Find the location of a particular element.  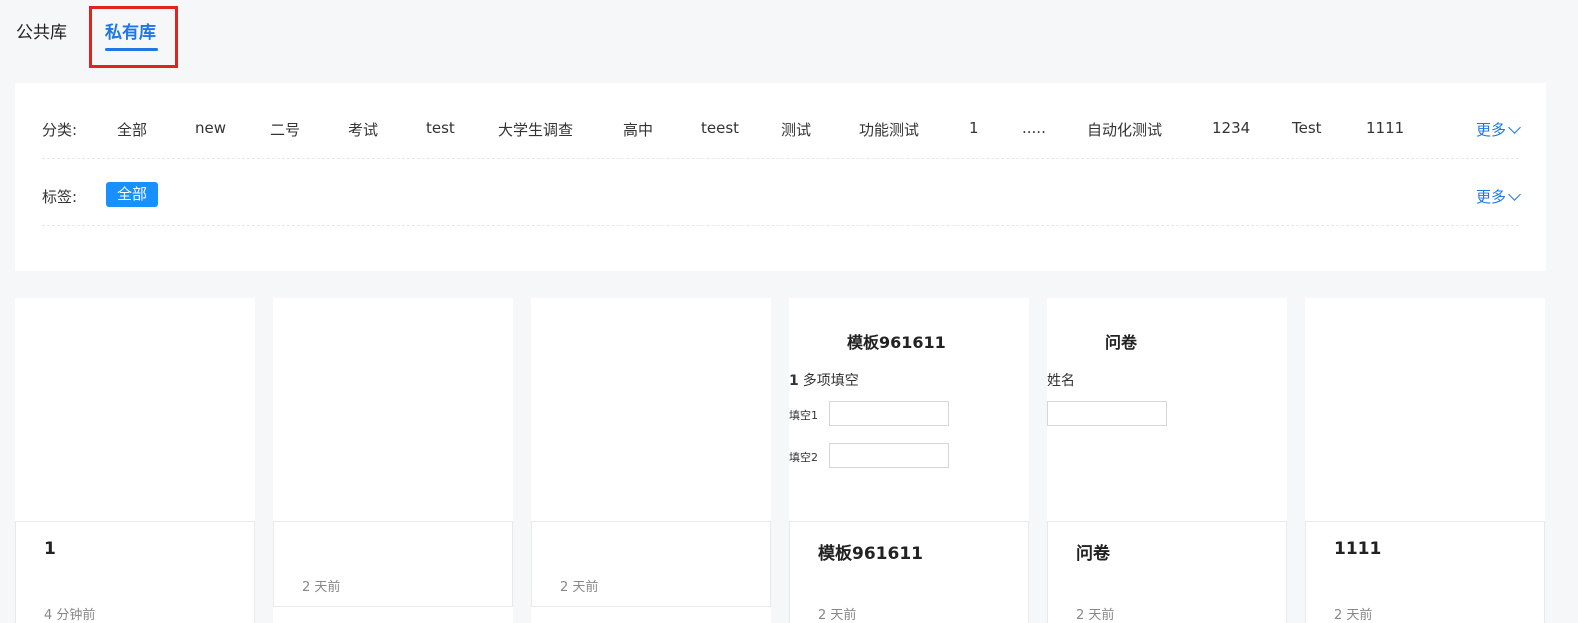

template-card: 1 4 分钟前 is located at coordinates (135, 460).